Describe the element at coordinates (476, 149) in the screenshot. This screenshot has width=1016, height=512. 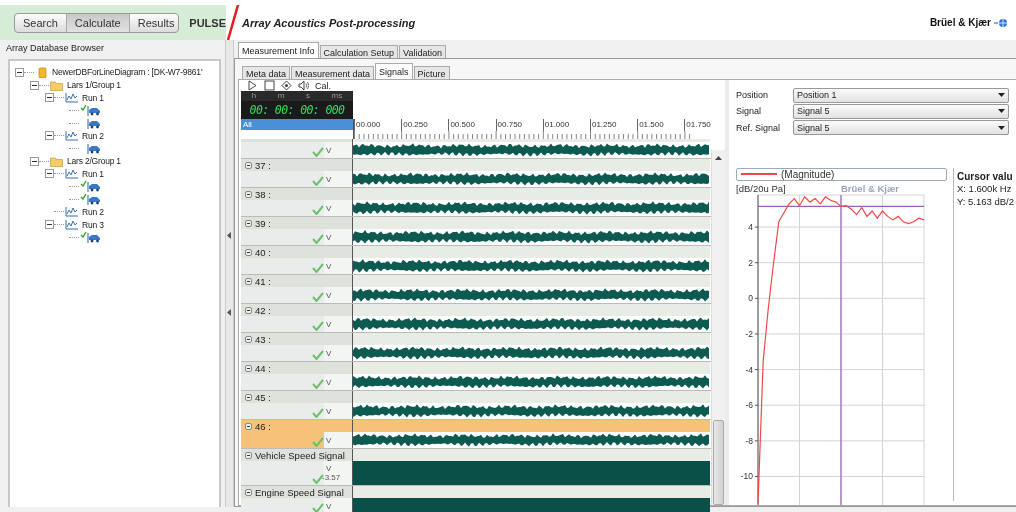
I see `signal-row: V` at that location.